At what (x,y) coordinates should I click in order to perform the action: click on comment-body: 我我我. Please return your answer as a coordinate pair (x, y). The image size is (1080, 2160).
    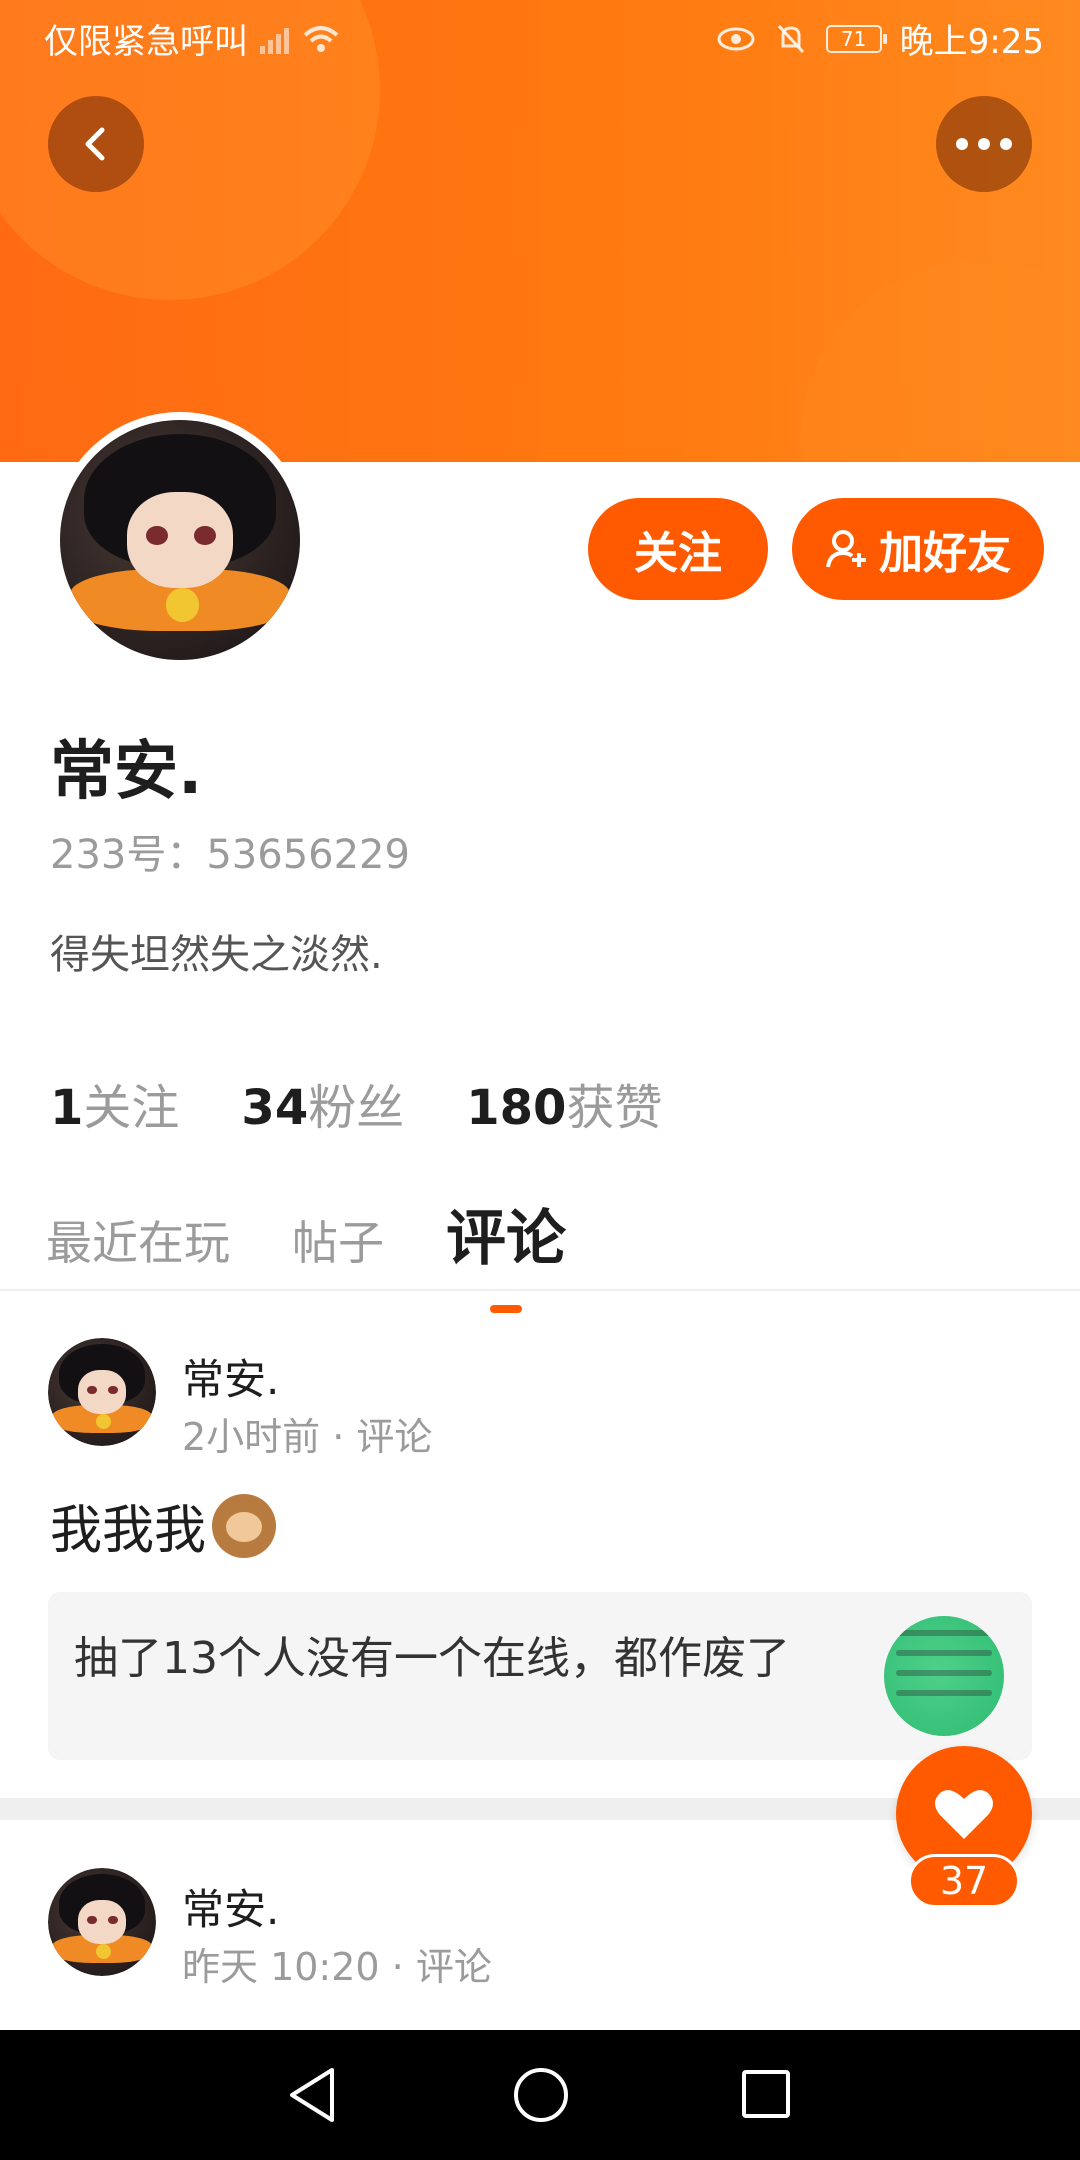
    Looking at the image, I should click on (128, 1531).